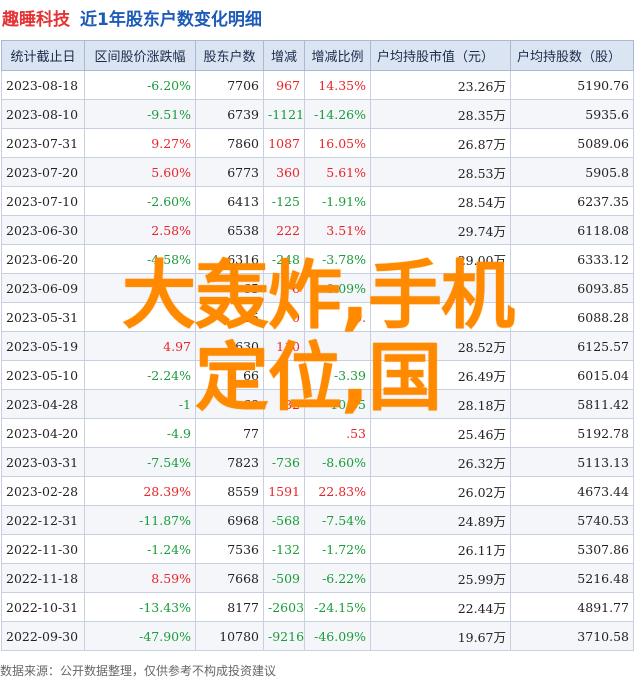 The height and width of the screenshot is (680, 634). I want to click on cell-date: 2023-08-10, so click(43, 114).